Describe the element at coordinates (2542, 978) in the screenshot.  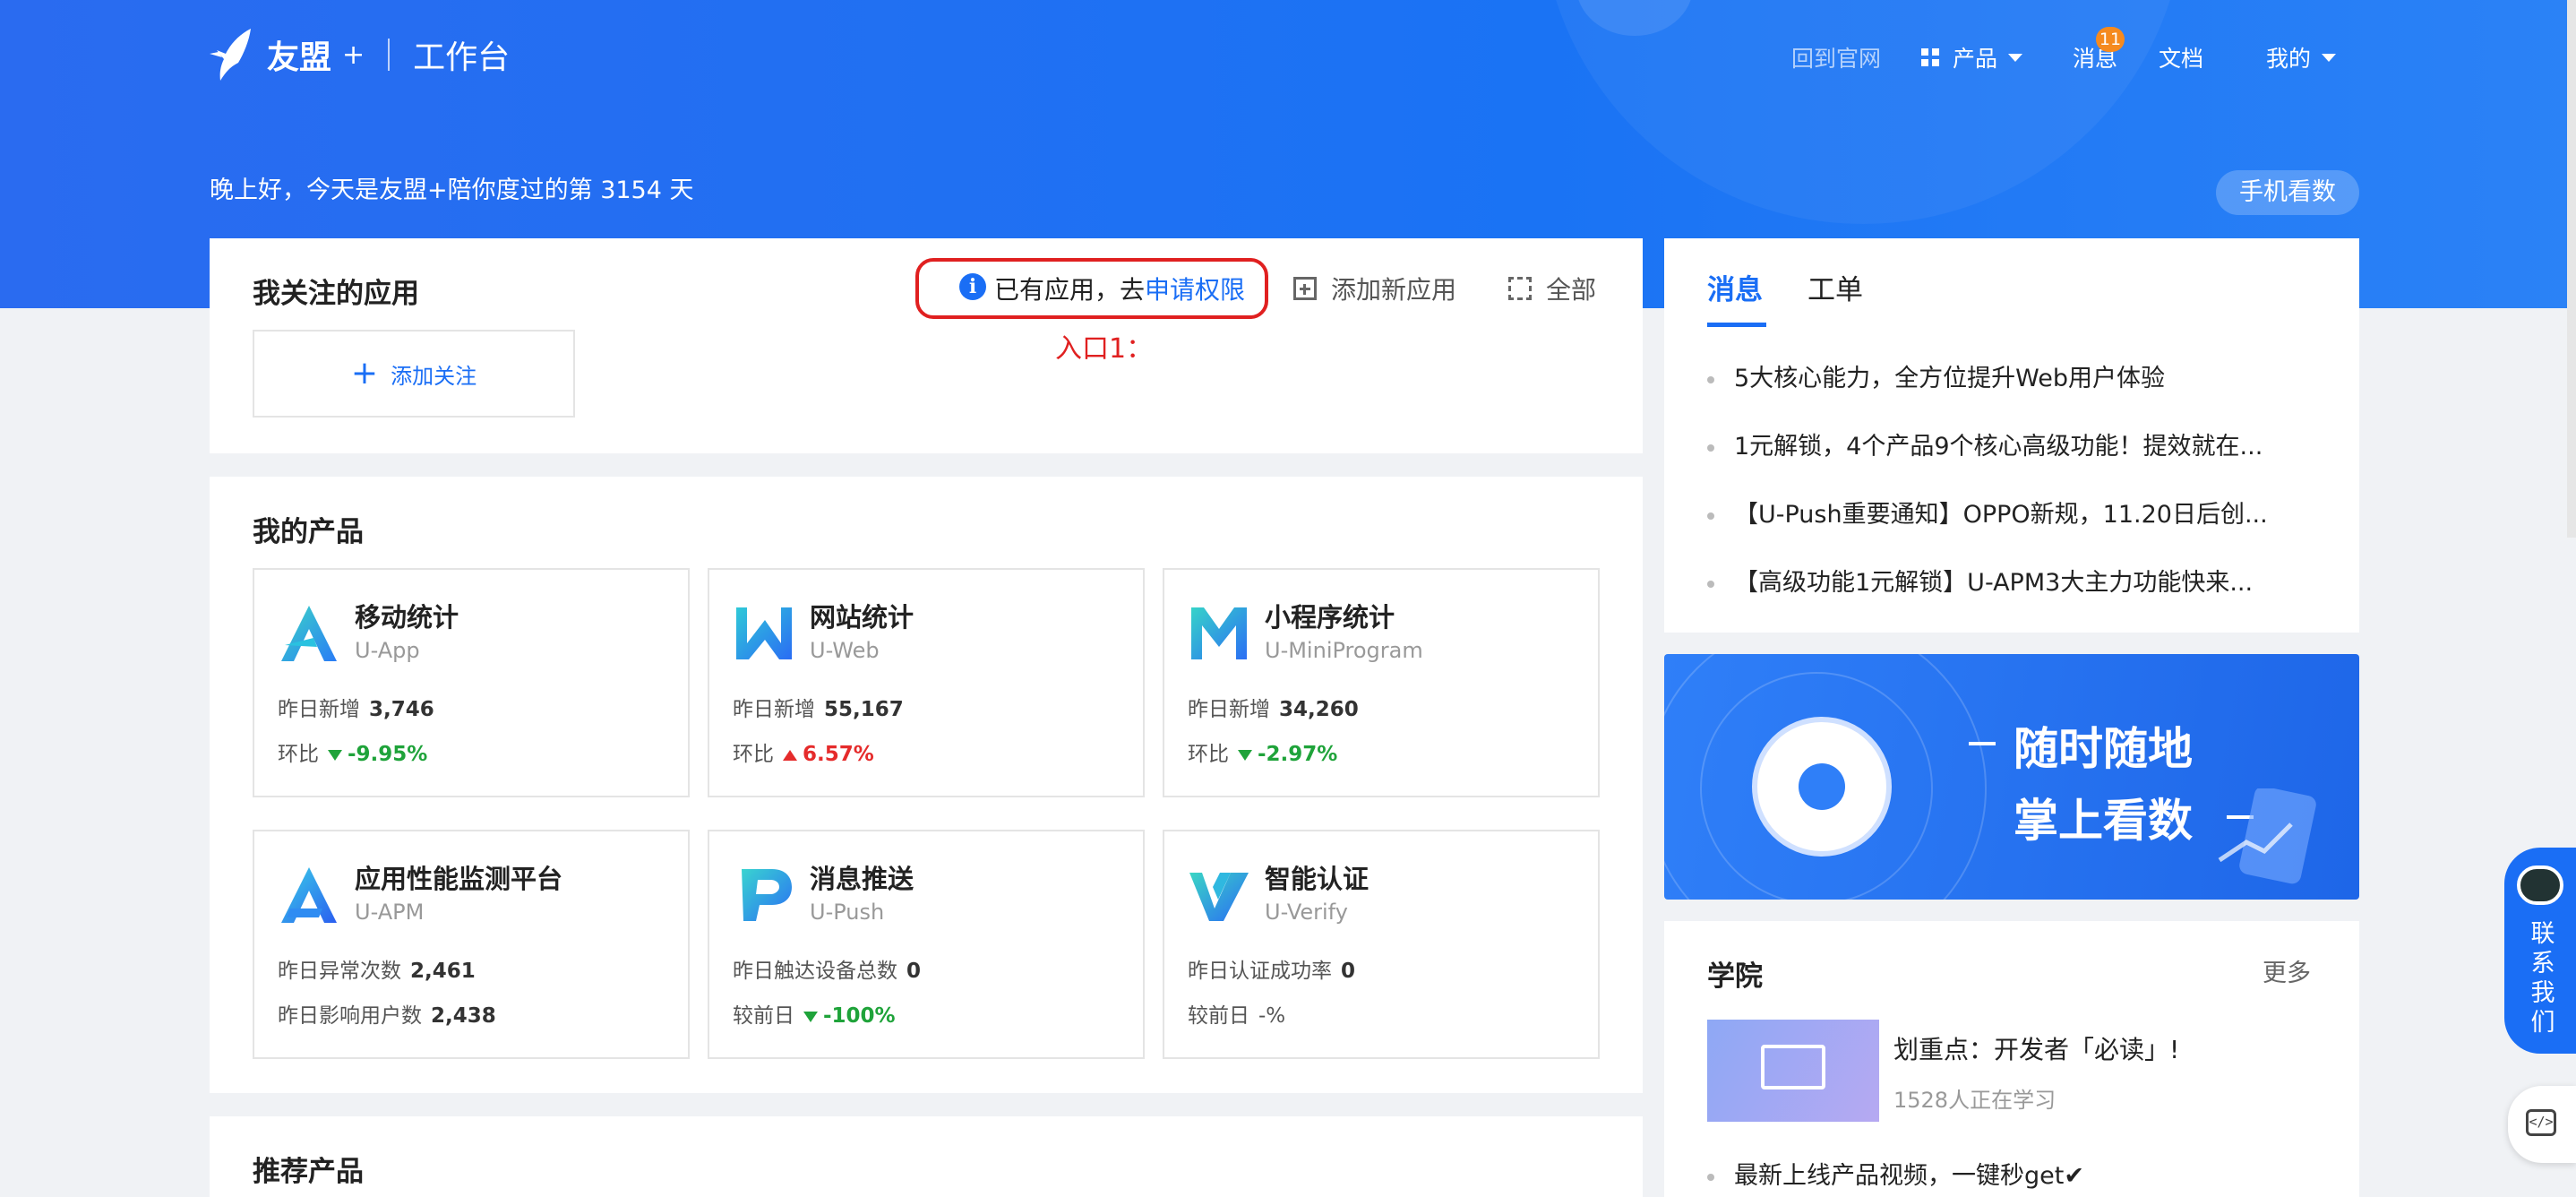
I see `contact-us-label: 联系我们` at that location.